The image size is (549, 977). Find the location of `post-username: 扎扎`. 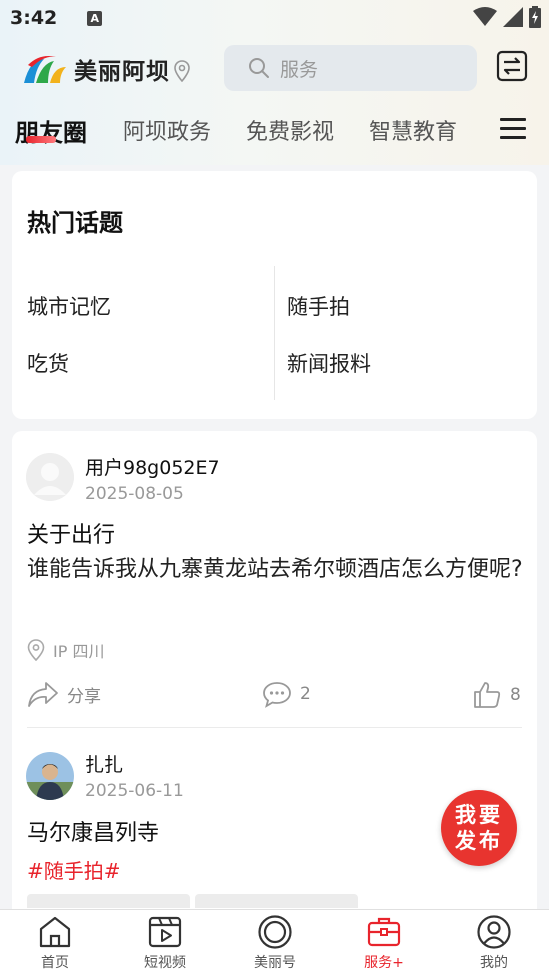

post-username: 扎扎 is located at coordinates (104, 763).